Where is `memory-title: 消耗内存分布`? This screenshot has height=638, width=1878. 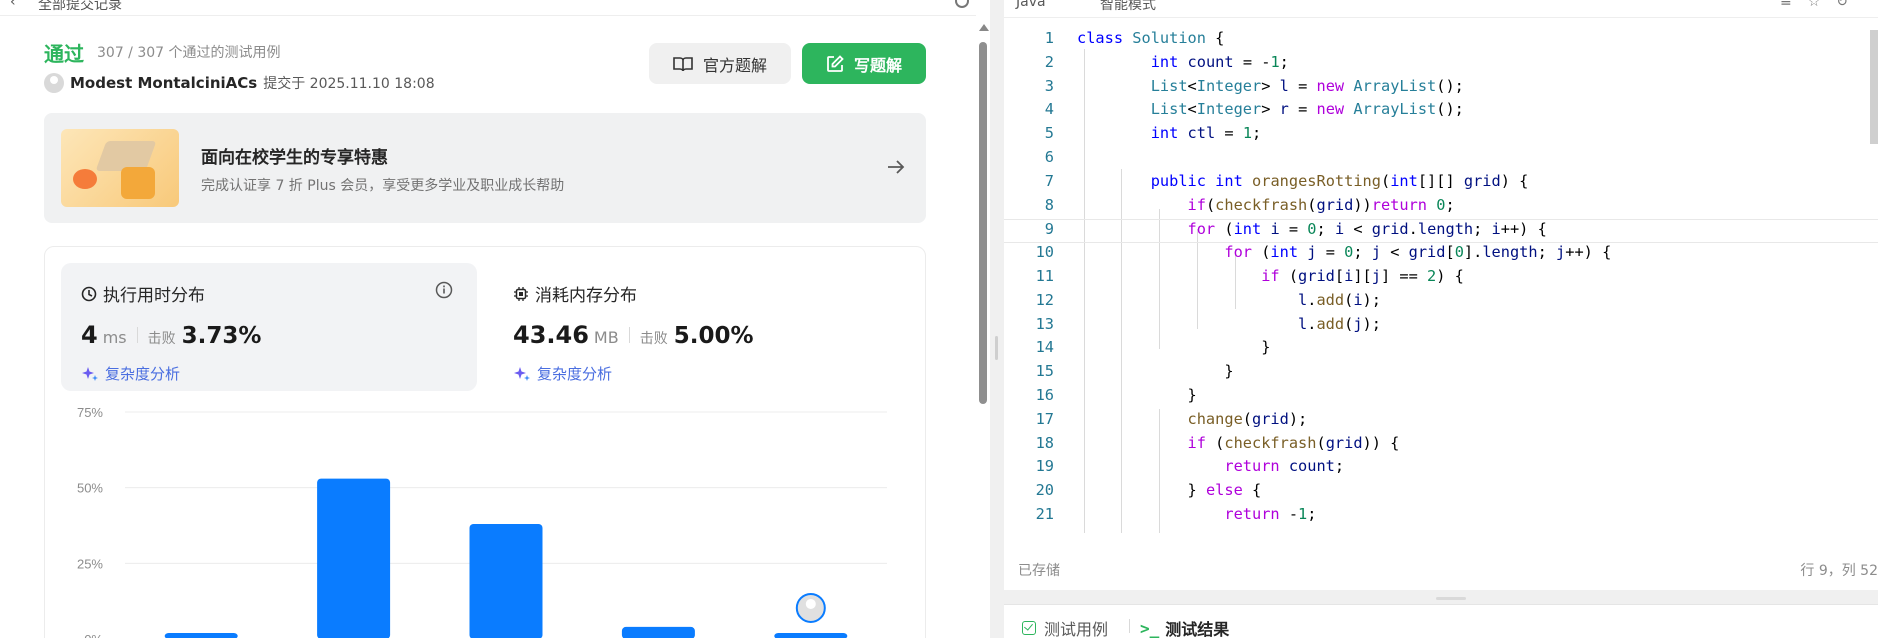 memory-title: 消耗内存分布 is located at coordinates (586, 296).